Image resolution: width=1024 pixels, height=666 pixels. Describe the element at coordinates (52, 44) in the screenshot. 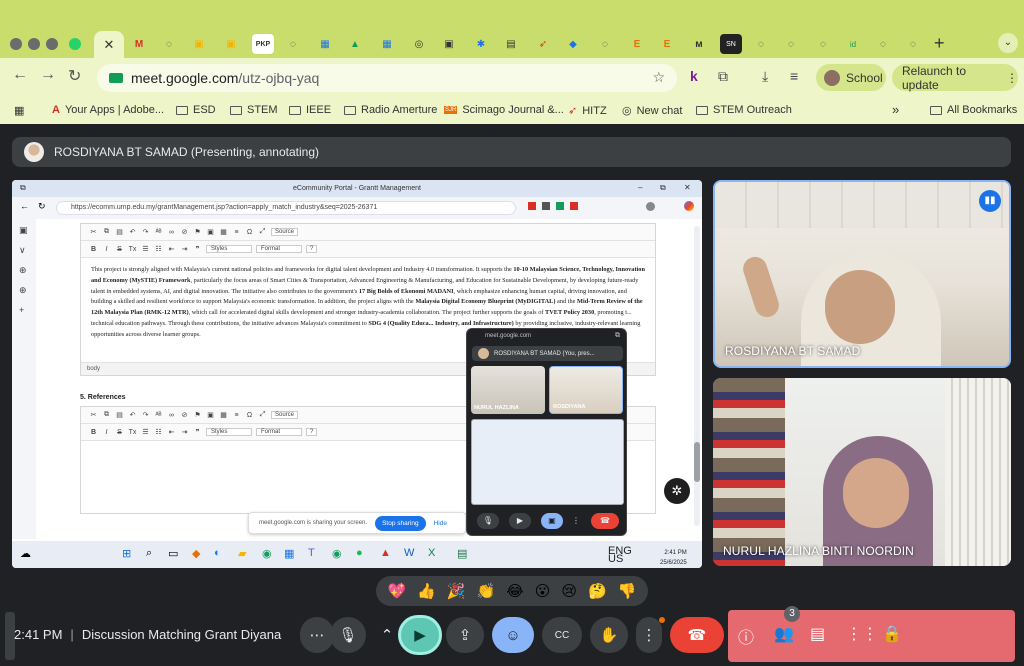

I see `maximize-window-dot` at that location.